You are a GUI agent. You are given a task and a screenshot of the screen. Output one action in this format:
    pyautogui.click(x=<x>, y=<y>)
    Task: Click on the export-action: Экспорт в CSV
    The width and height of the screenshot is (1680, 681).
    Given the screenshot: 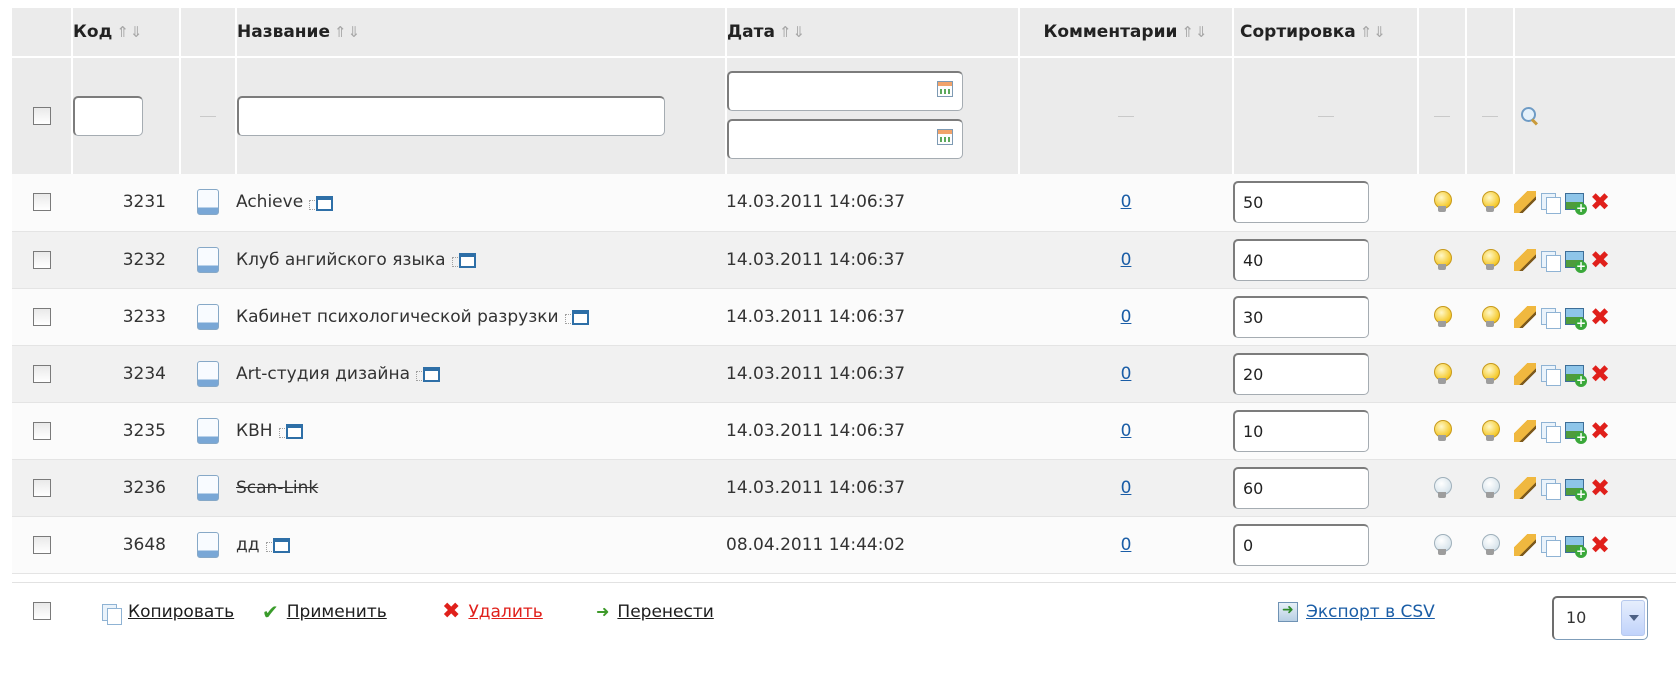 What is the action you would take?
    pyautogui.click(x=1356, y=612)
    